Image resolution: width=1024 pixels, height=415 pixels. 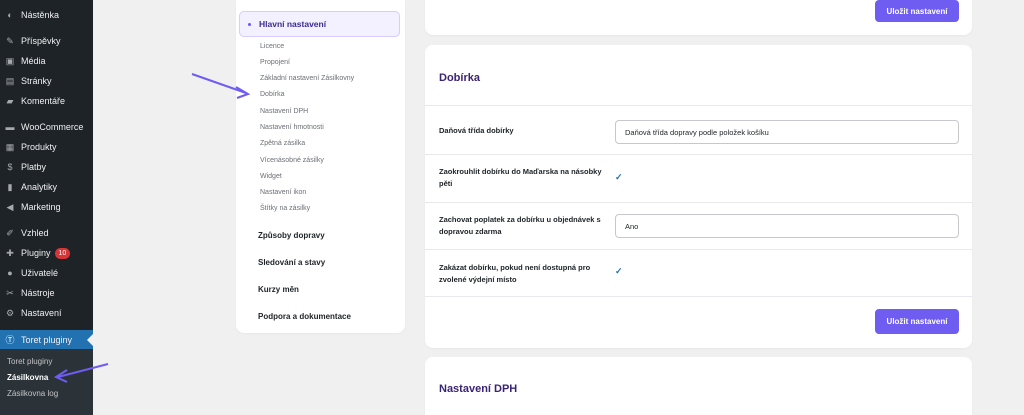 I want to click on bullet-icon, so click(x=249, y=24).